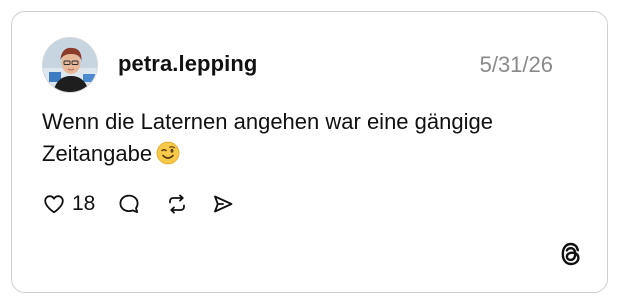 This screenshot has width=620, height=304. What do you see at coordinates (571, 254) in the screenshot?
I see `threads-logo-icon` at bounding box center [571, 254].